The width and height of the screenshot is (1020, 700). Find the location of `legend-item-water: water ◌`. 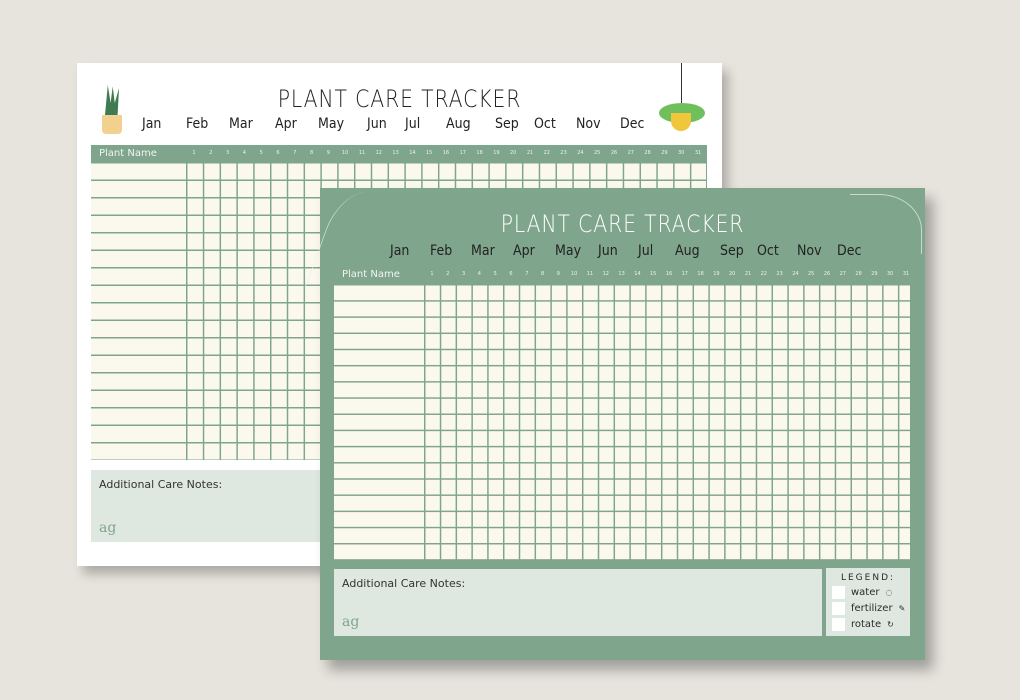

legend-item-water: water ◌ is located at coordinates (871, 592).